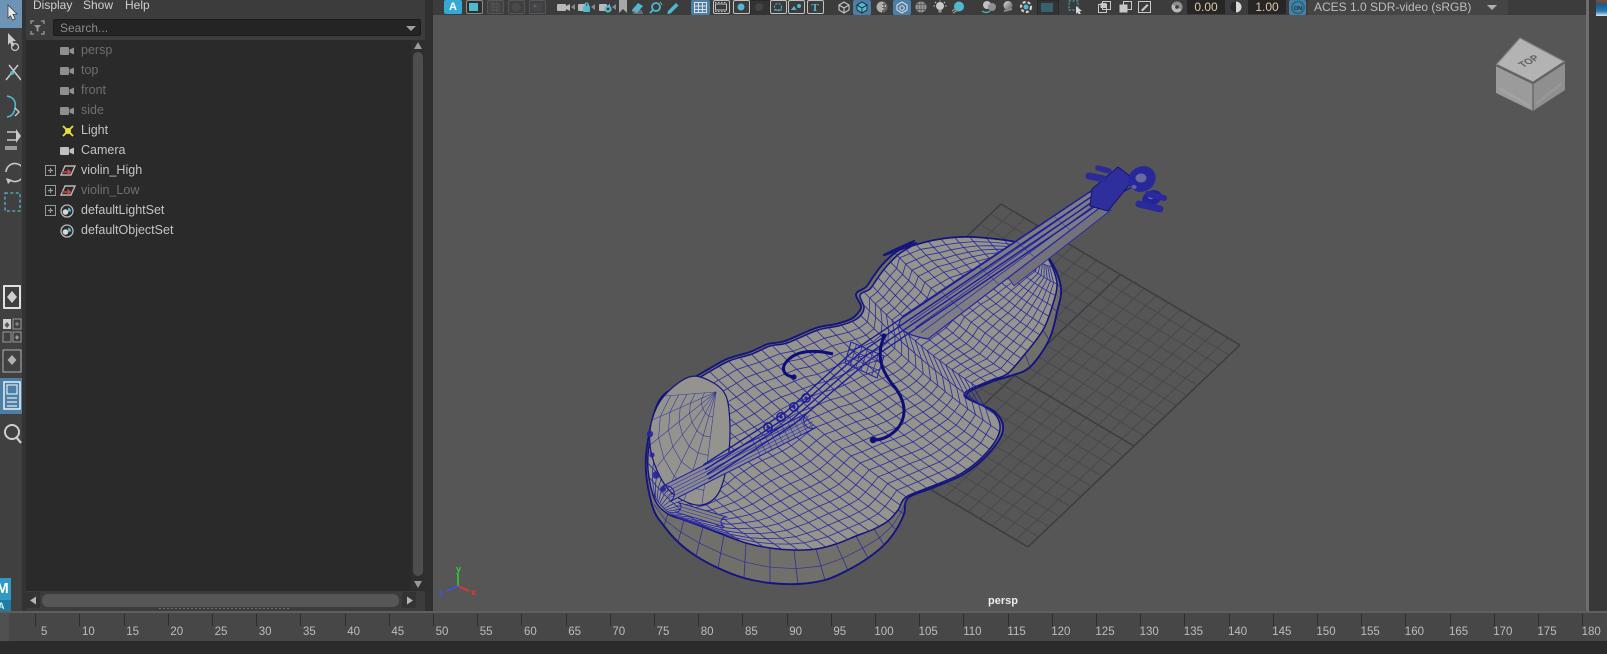 Image resolution: width=1607 pixels, height=654 pixels. What do you see at coordinates (1003, 601) in the screenshot?
I see `svg-text: persp` at bounding box center [1003, 601].